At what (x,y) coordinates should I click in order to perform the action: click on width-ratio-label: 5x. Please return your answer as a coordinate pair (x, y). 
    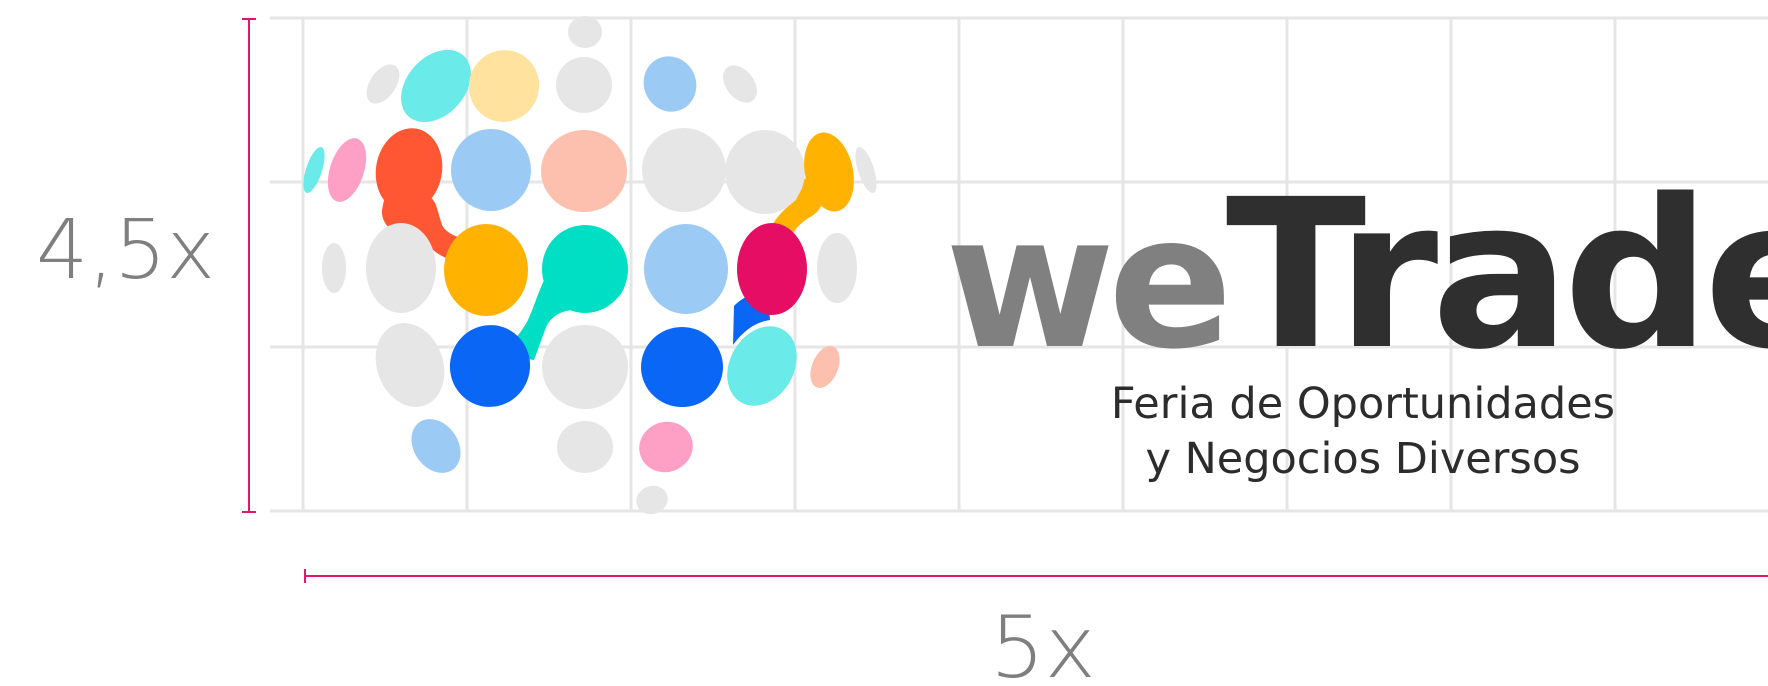
    Looking at the image, I should click on (1043, 642).